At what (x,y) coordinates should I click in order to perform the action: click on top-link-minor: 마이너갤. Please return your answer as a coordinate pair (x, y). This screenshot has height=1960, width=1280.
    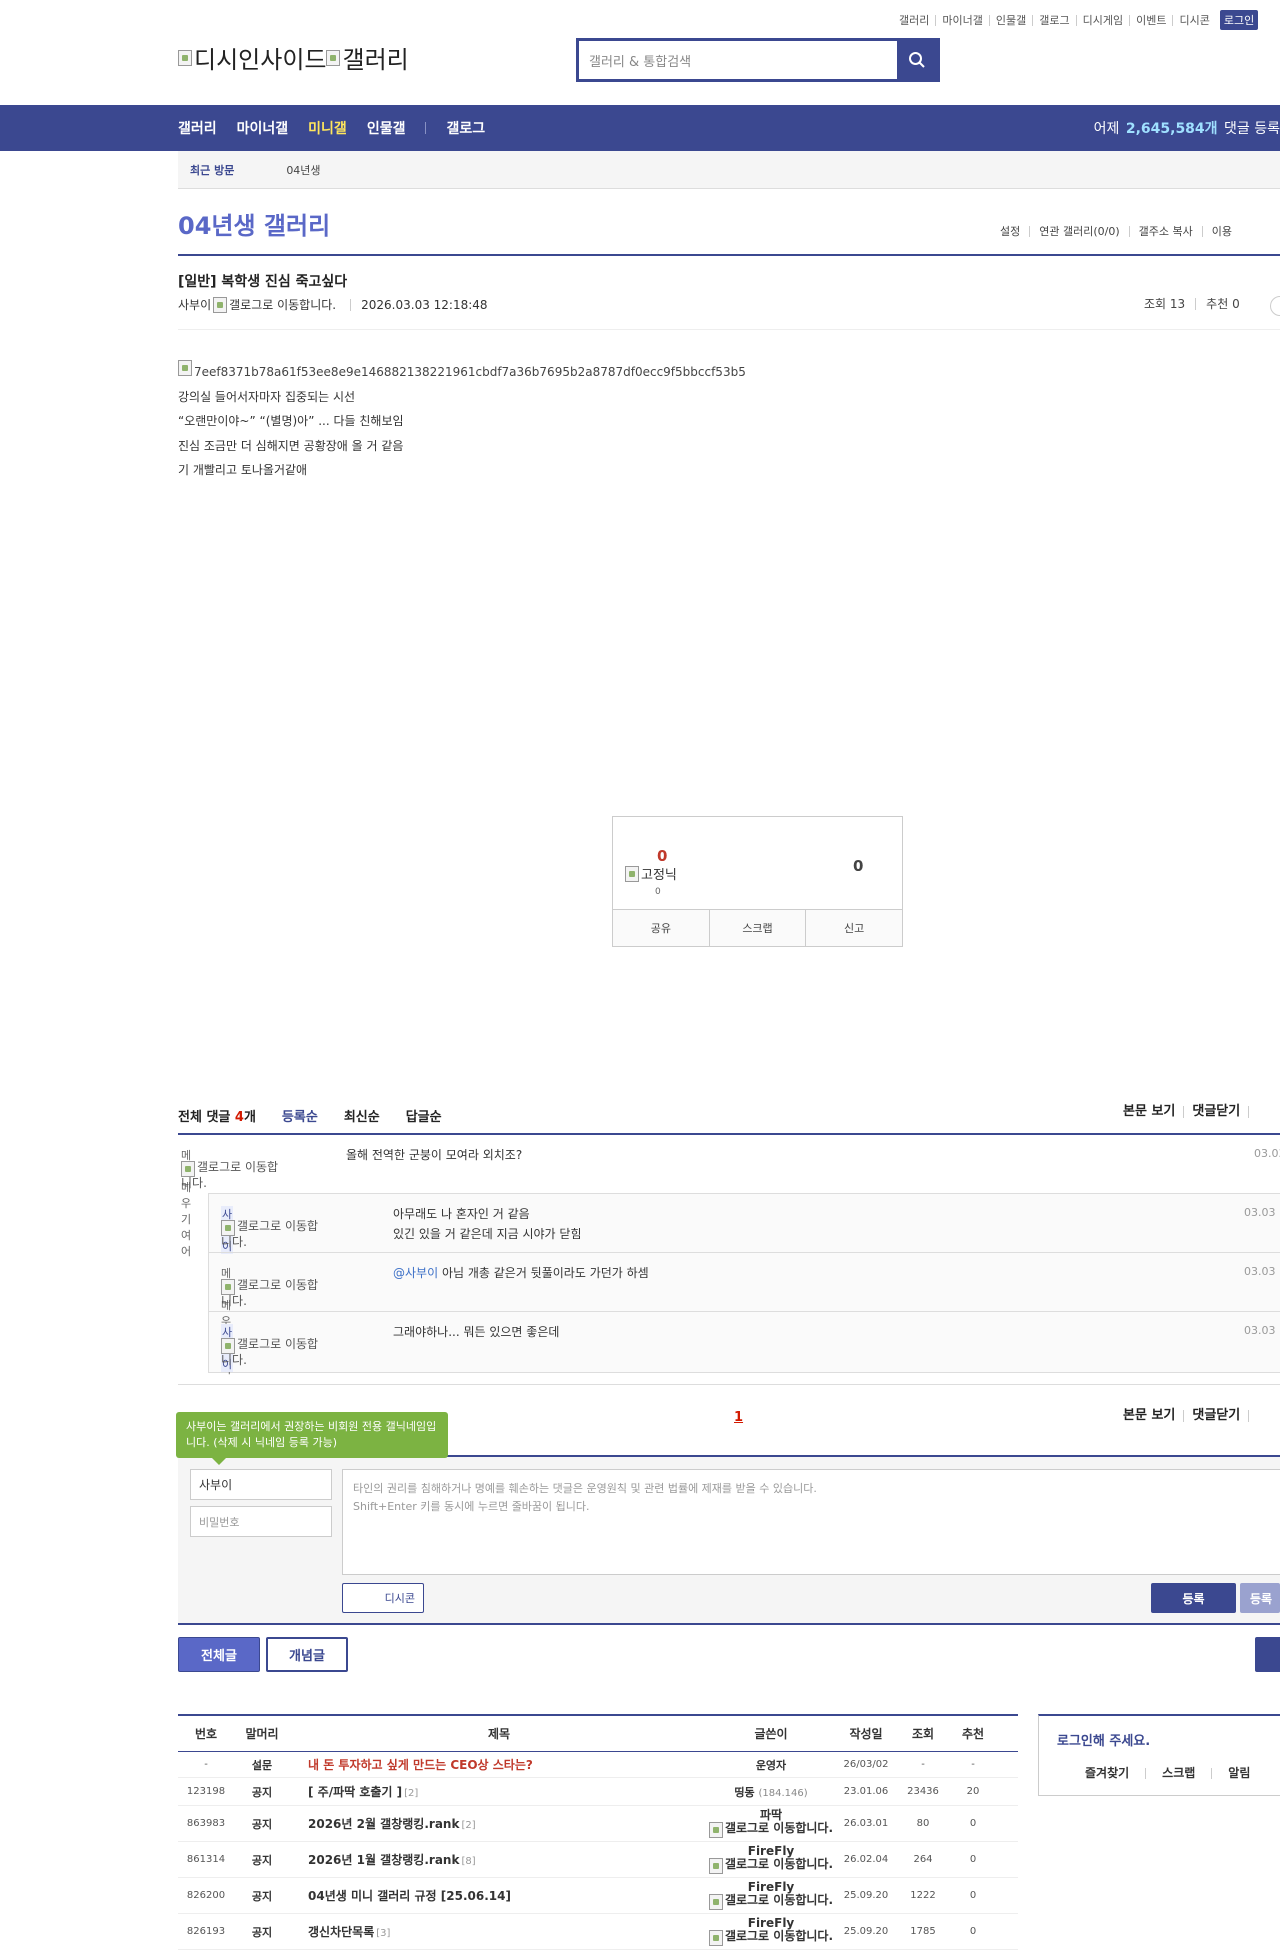
    Looking at the image, I should click on (961, 20).